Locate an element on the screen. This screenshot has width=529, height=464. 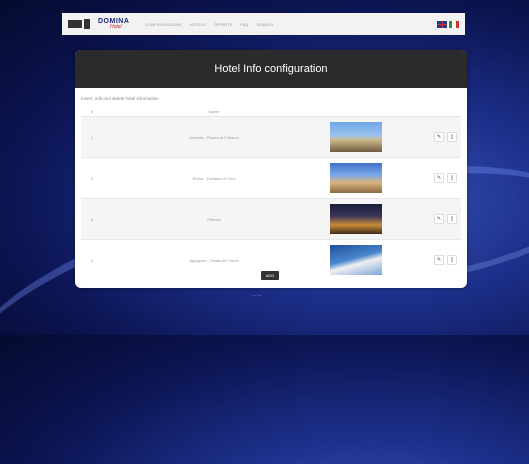
row-number: 3 is located at coordinates (92, 219).